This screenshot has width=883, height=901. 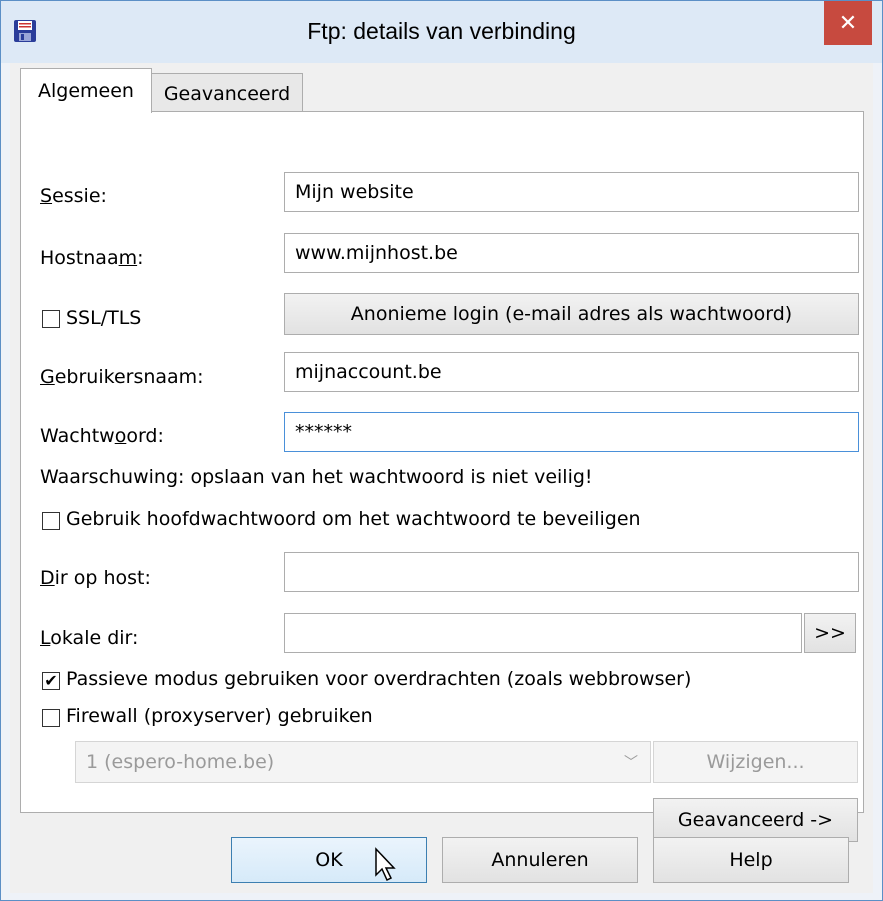 I want to click on checkmark-icon: ✔, so click(x=51, y=680).